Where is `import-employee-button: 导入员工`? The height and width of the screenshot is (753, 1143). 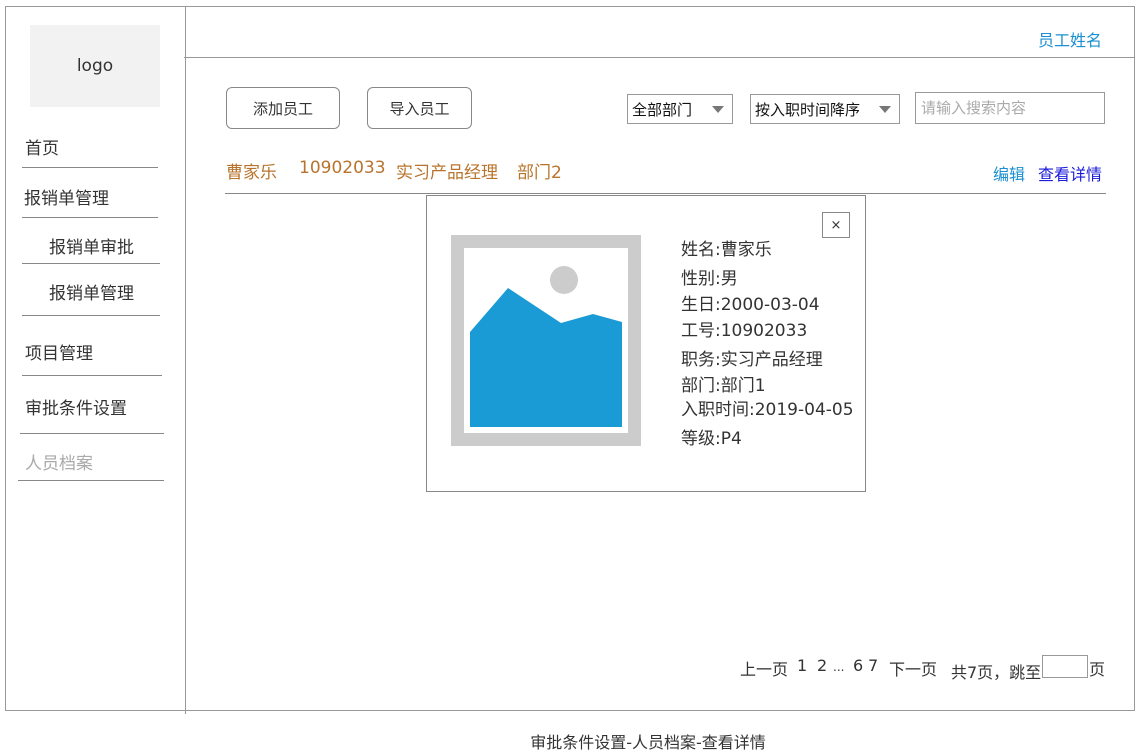 import-employee-button: 导入员工 is located at coordinates (419, 108).